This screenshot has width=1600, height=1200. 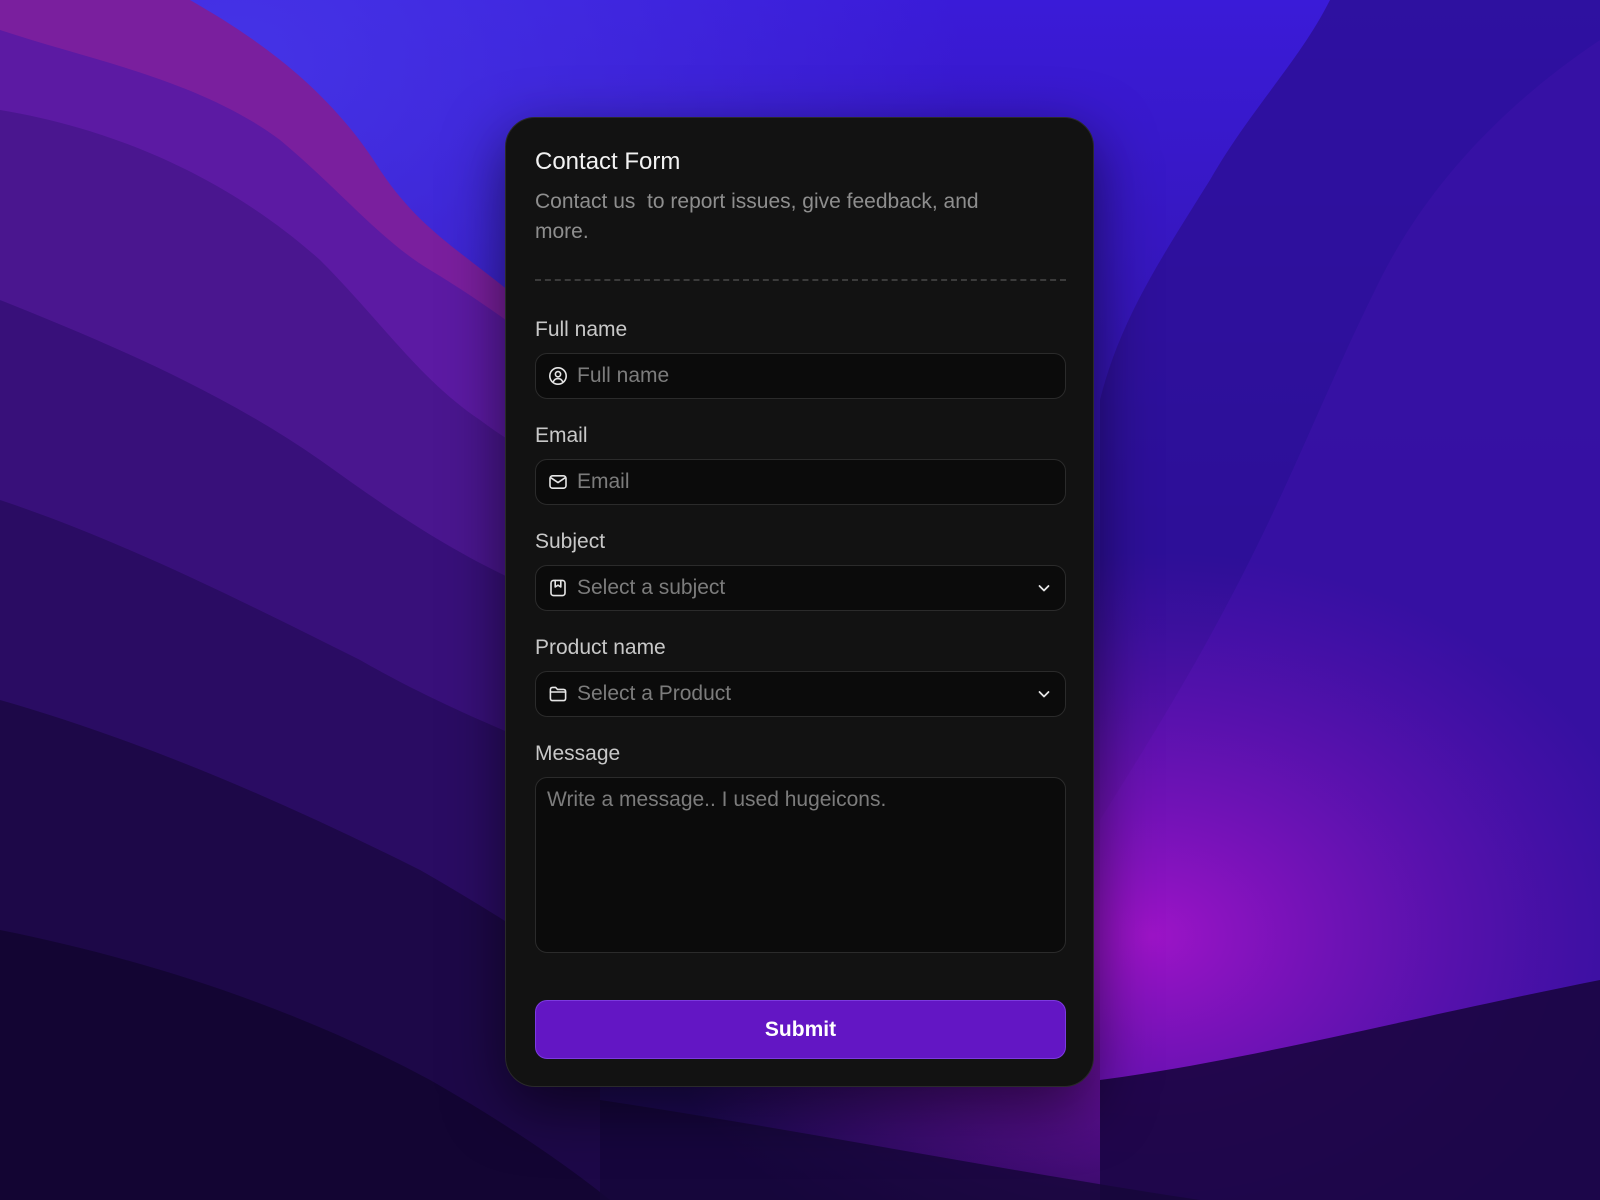 I want to click on email-label: Email, so click(x=561, y=435).